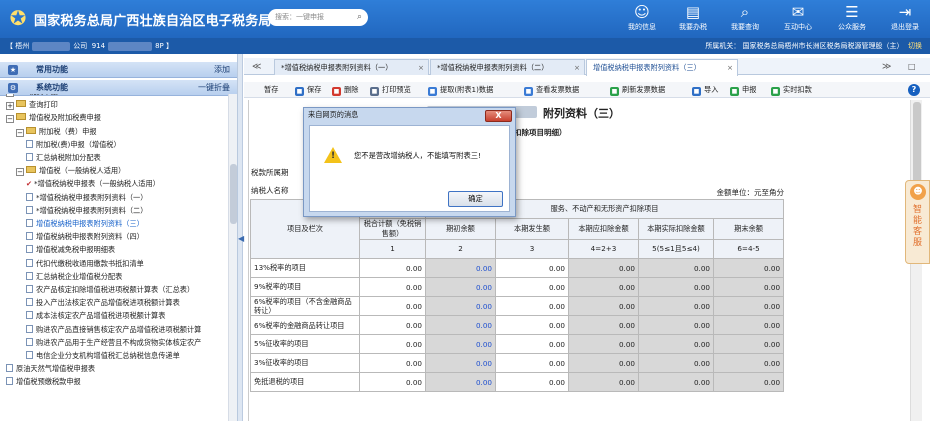 This screenshot has height=421, width=930. I want to click on collapse-arrow-icon: ◀, so click(241, 238).